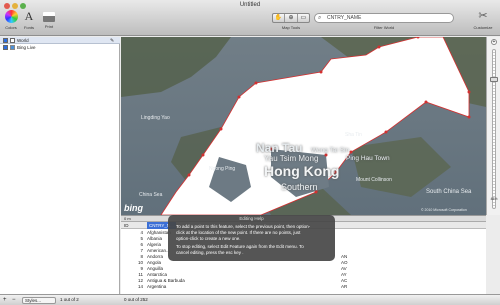  What do you see at coordinates (69, 299) in the screenshot?
I see `layer-count-status: 1 out of 2` at bounding box center [69, 299].